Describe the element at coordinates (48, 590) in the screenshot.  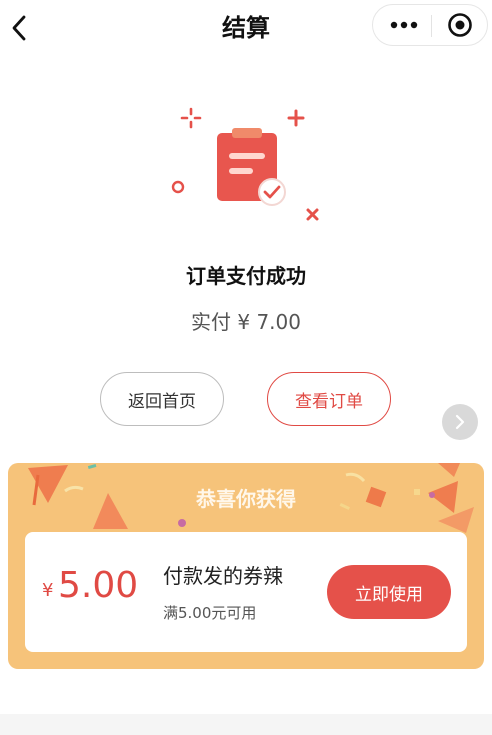
I see `coupon-currency: ¥` at that location.